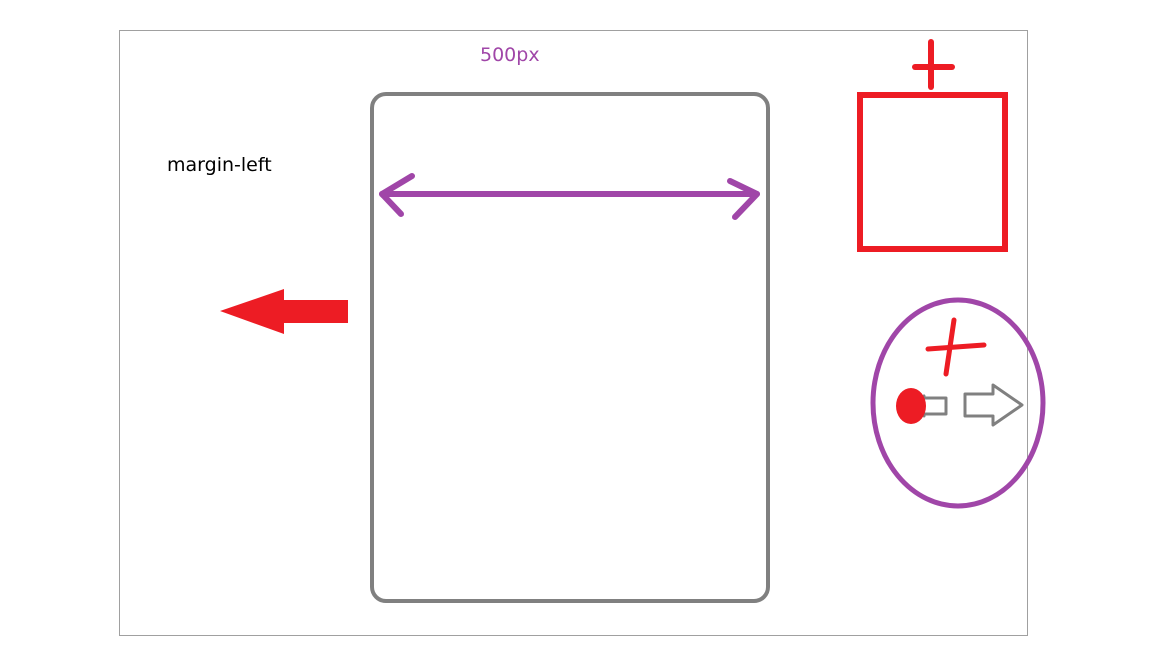  I want to click on margin-left-label: margin-left, so click(219, 165).